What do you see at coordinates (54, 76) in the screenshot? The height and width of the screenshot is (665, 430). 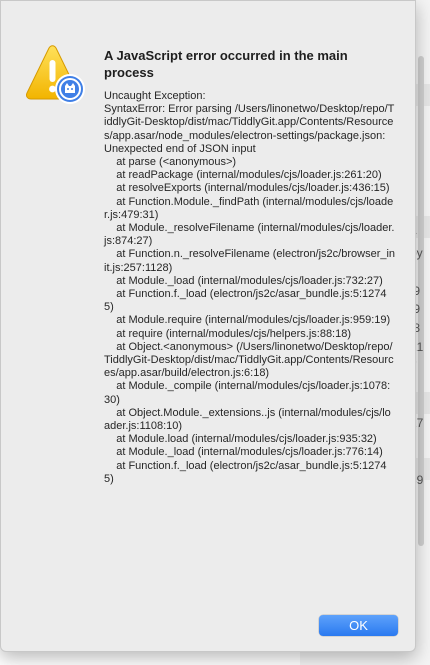 I see `warning-icon` at bounding box center [54, 76].